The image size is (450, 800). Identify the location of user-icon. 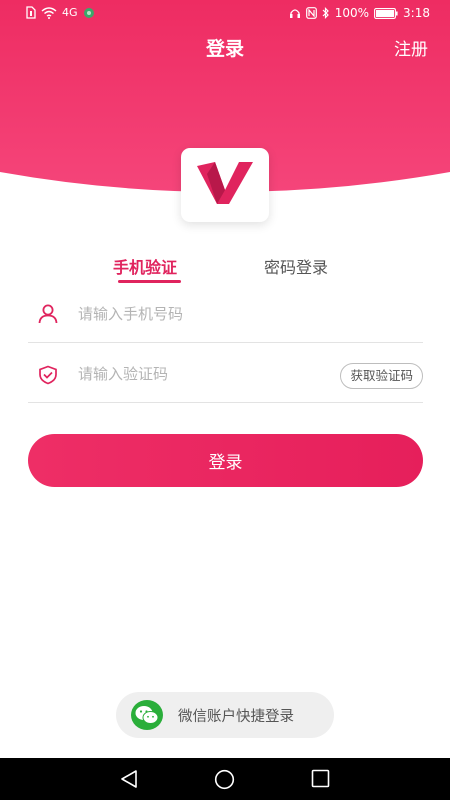
(48, 316).